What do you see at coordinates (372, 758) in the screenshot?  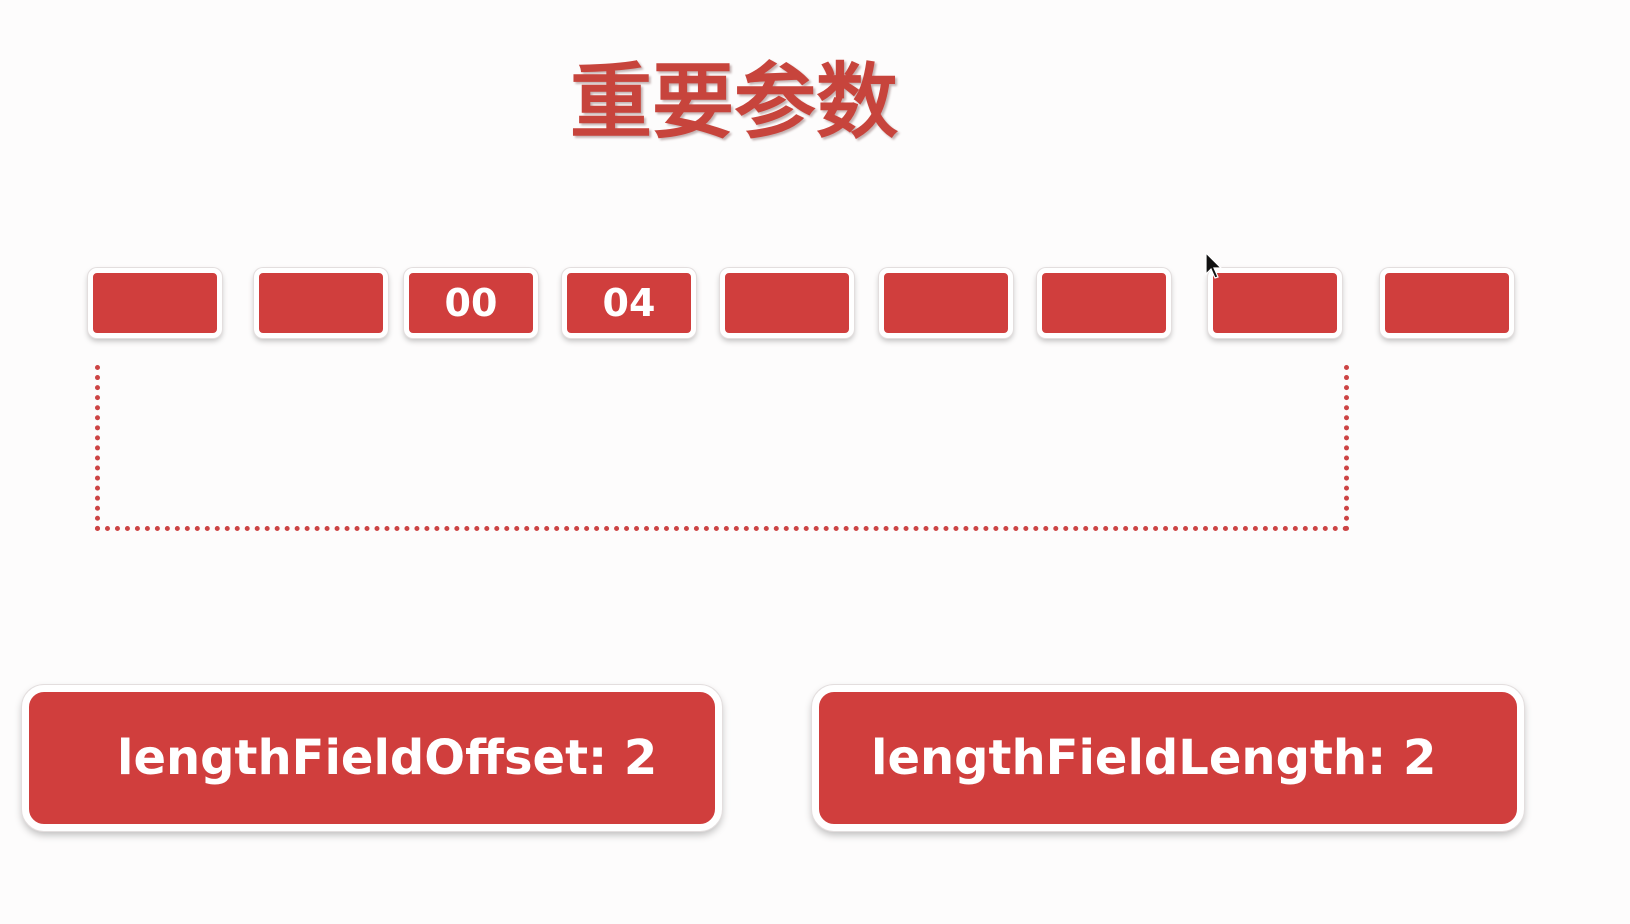 I see `length-field-offset-box: lengthFieldOffset: 2` at bounding box center [372, 758].